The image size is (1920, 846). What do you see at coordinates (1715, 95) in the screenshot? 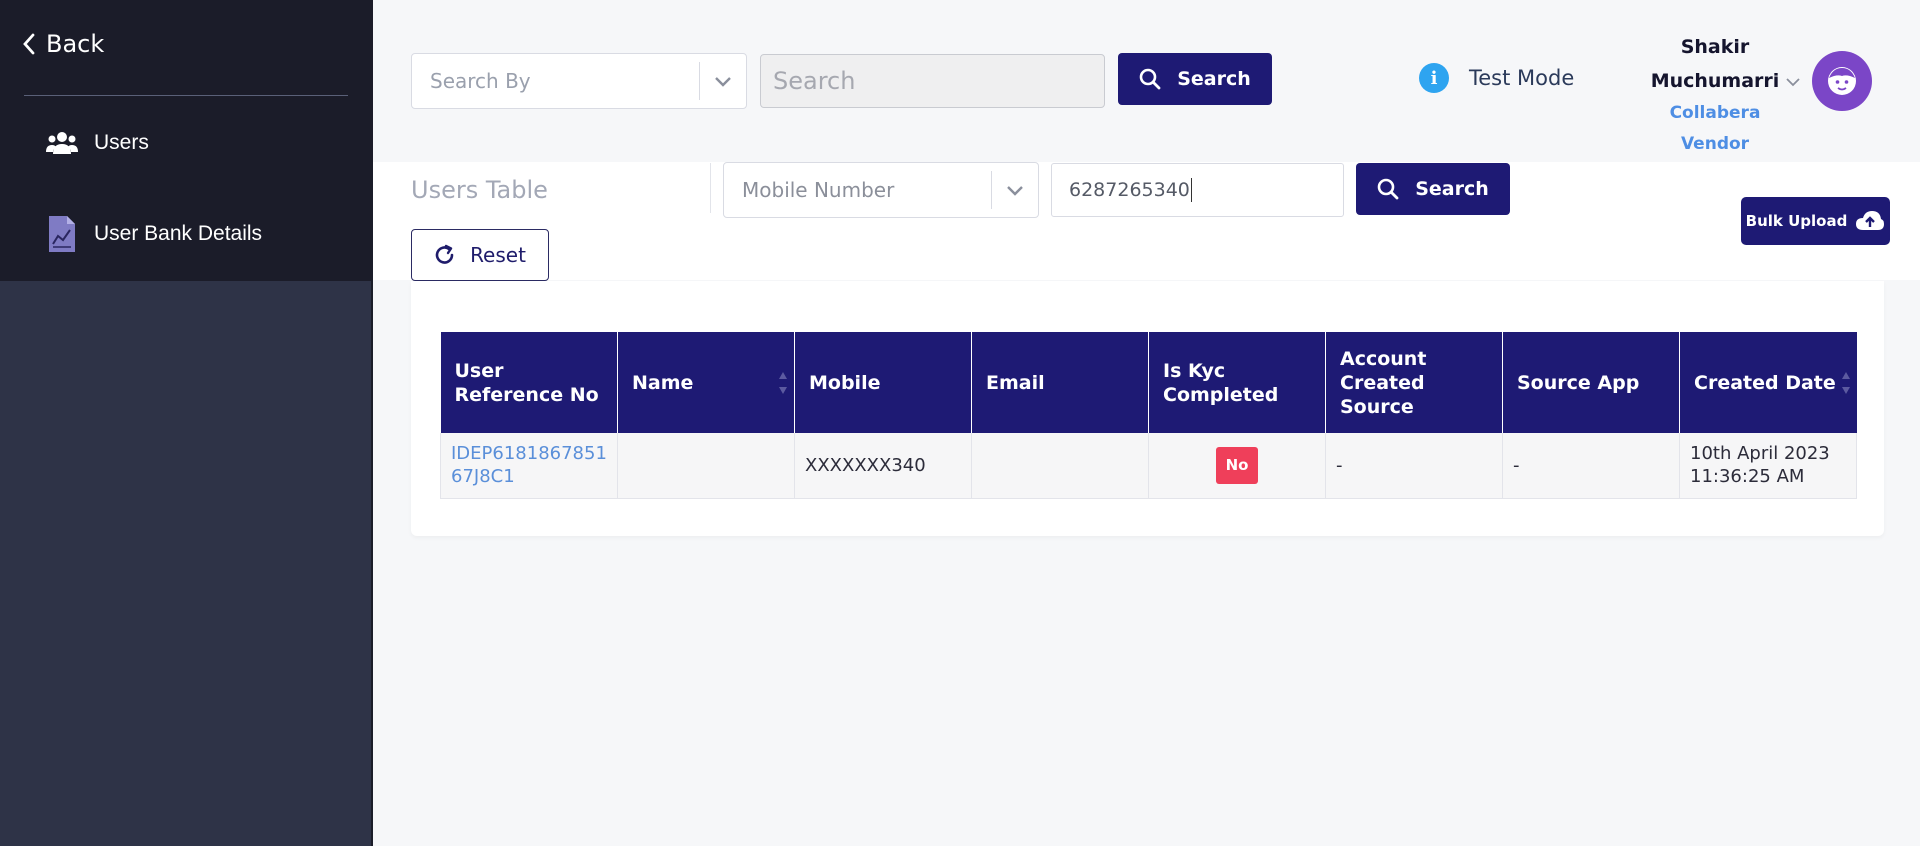
I see `user-menu: Shakir Muchumarri Collabera Vendor` at bounding box center [1715, 95].